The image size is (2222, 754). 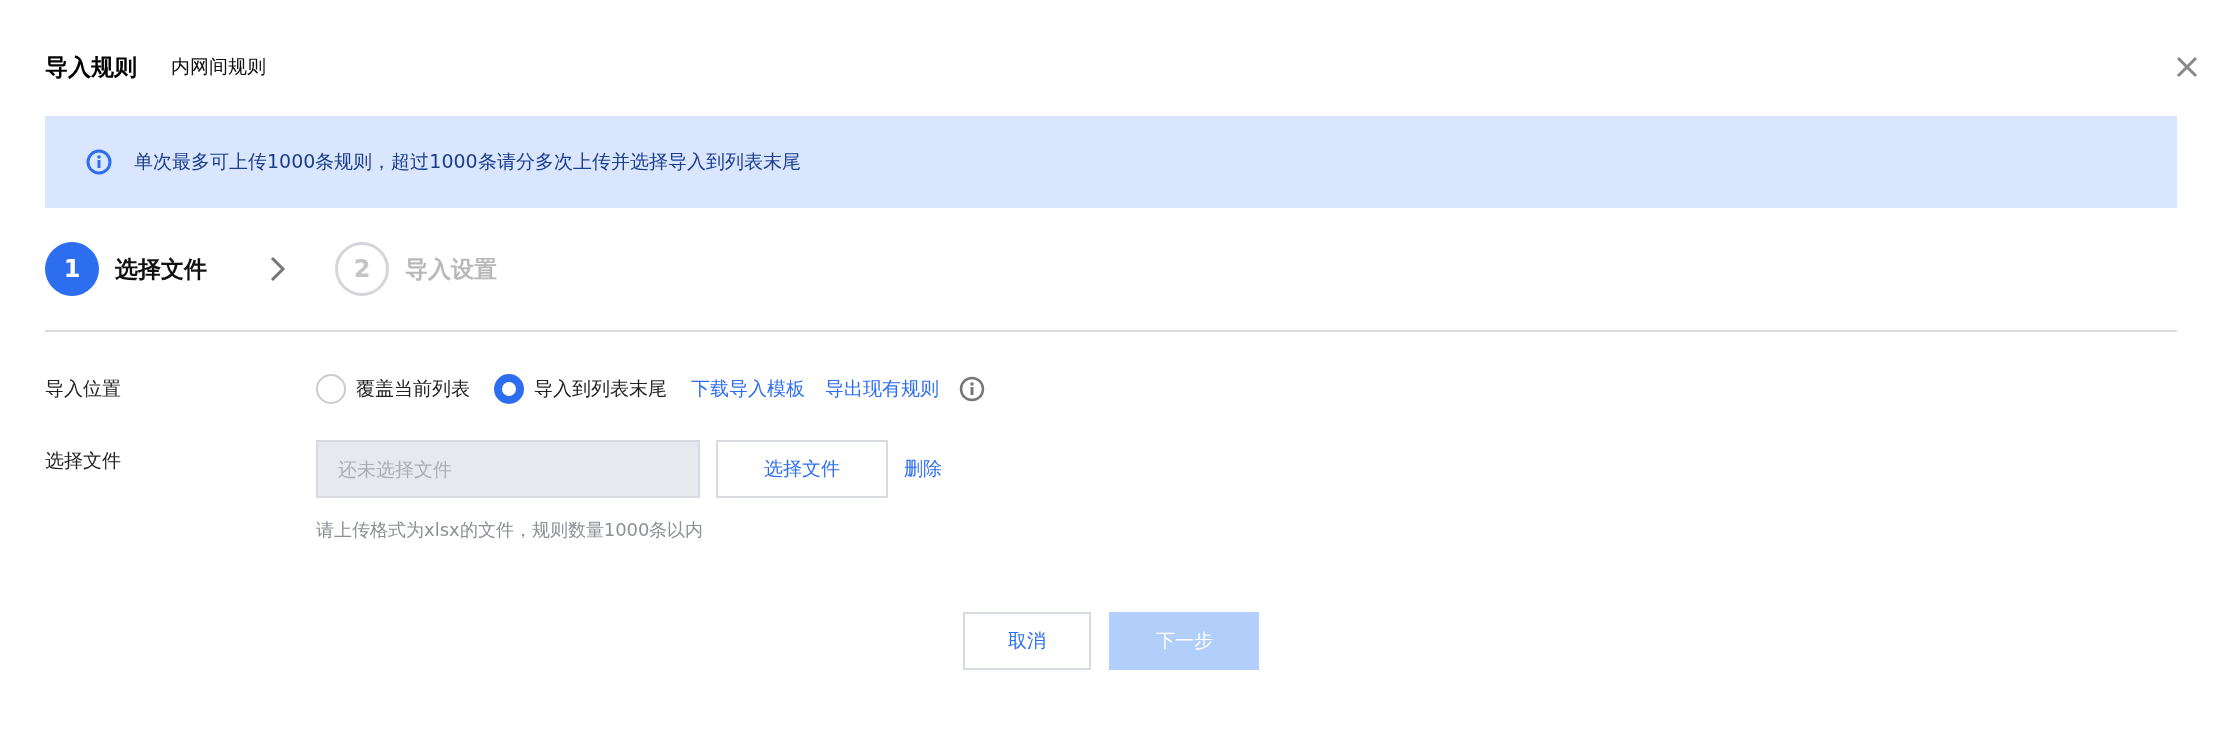 What do you see at coordinates (580, 389) in the screenshot?
I see `radio-option: 导入到列表末尾` at bounding box center [580, 389].